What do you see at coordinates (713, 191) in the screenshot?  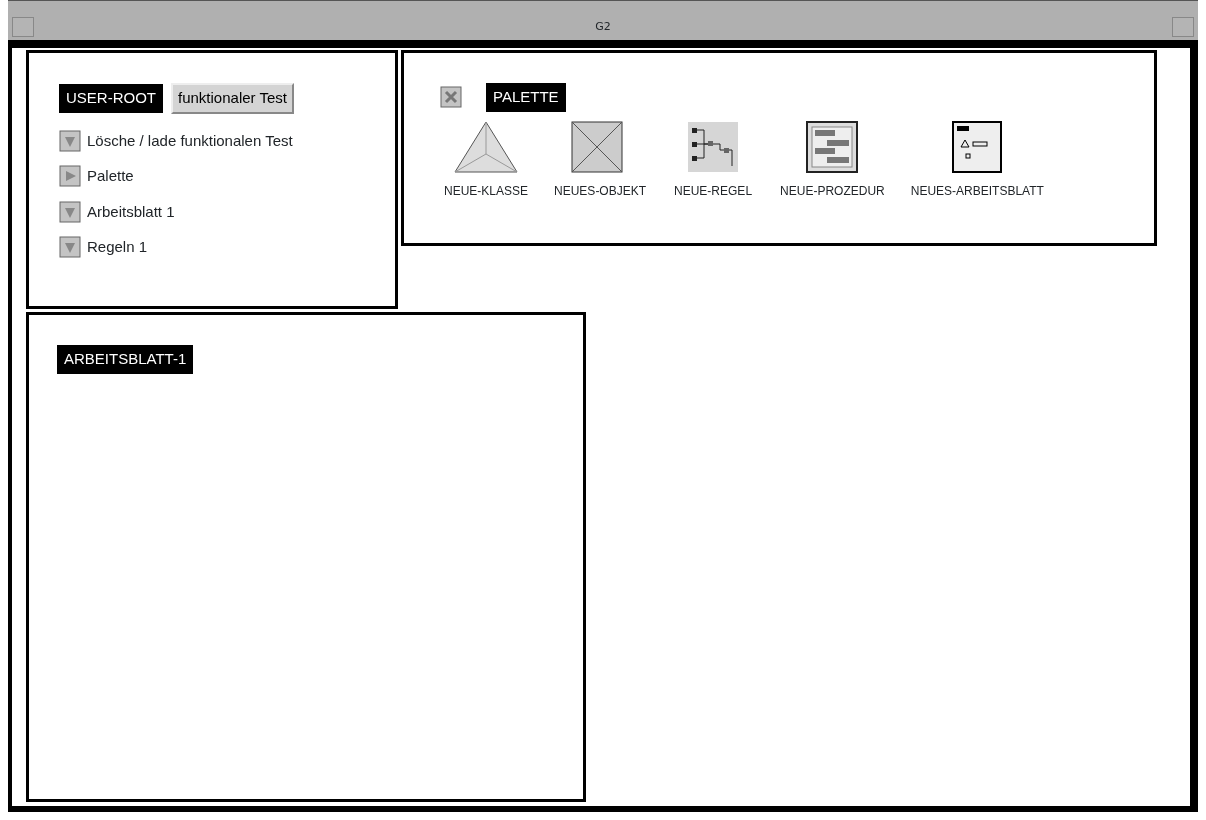 I see `palette-item-label: NEUE-REGEL` at bounding box center [713, 191].